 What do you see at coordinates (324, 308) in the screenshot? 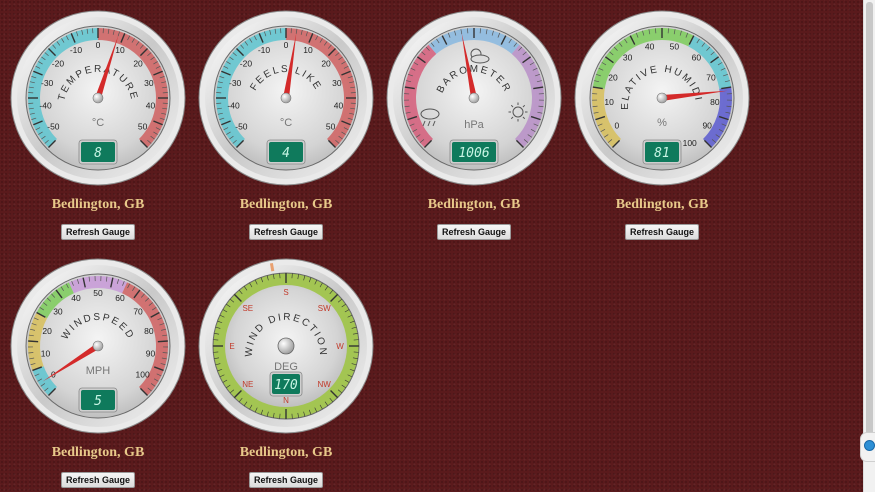
I see `compass-label: SW` at bounding box center [324, 308].